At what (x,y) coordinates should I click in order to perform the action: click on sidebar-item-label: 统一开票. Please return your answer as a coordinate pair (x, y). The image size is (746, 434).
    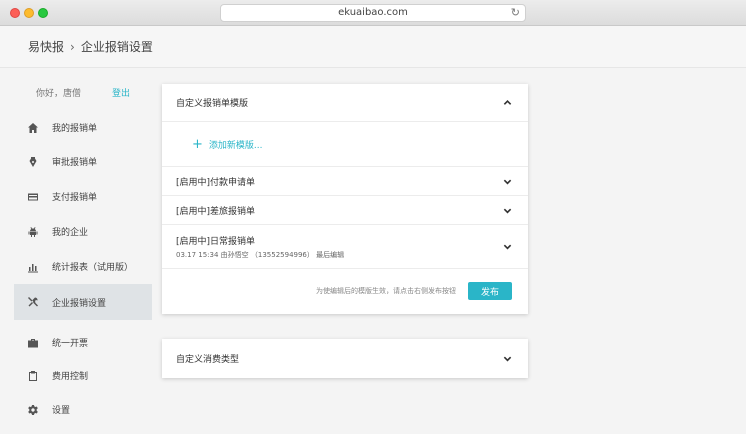
    Looking at the image, I should click on (70, 344).